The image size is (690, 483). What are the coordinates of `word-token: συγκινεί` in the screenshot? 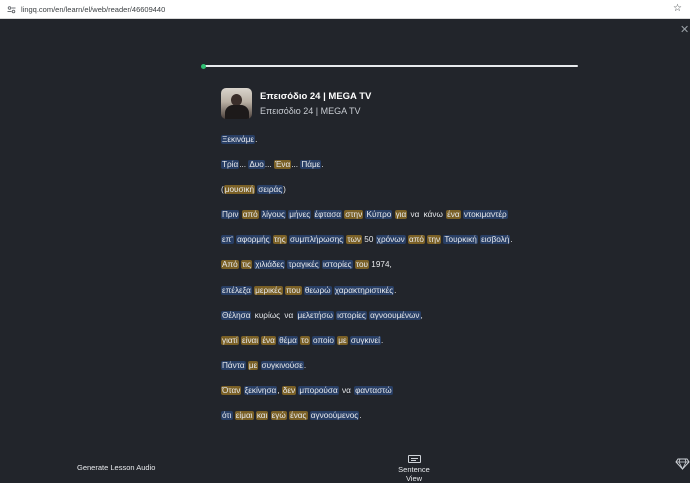 It's located at (365, 340).